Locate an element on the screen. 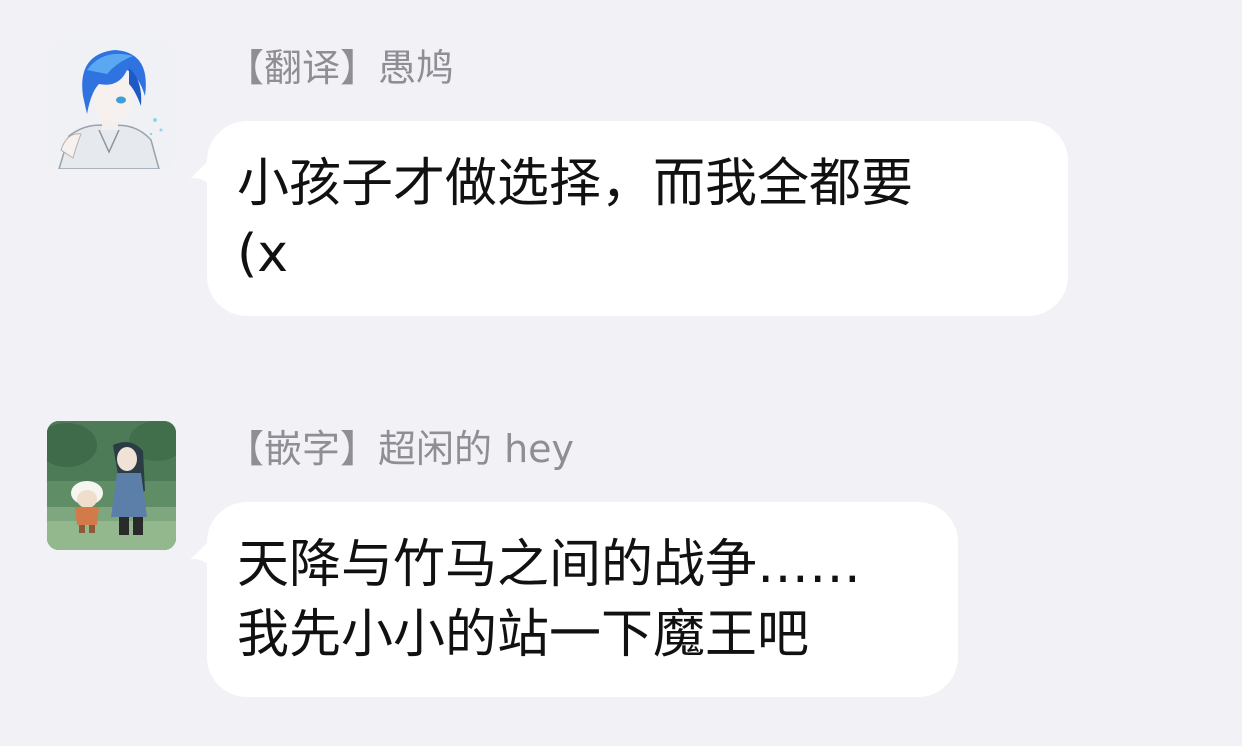  sender-name: 【嵌字】超闲的 hey is located at coordinates (400, 449).